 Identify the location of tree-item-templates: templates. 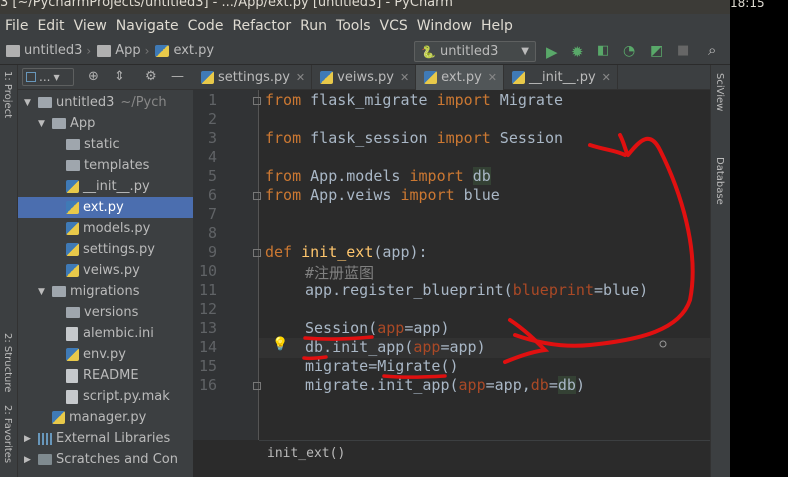
(105, 165).